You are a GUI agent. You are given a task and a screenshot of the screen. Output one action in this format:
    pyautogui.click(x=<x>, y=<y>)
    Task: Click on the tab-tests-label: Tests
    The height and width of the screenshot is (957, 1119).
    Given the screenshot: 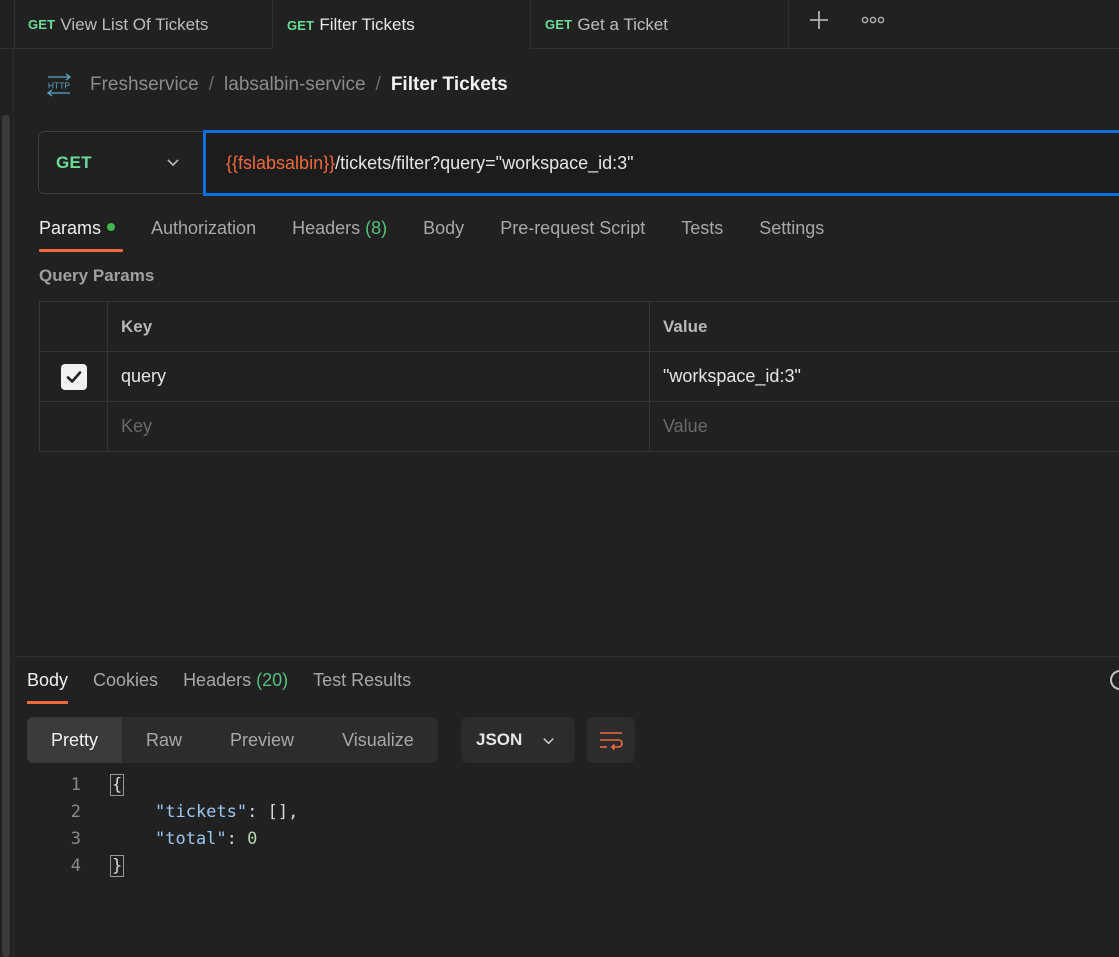 What is the action you would take?
    pyautogui.click(x=702, y=228)
    